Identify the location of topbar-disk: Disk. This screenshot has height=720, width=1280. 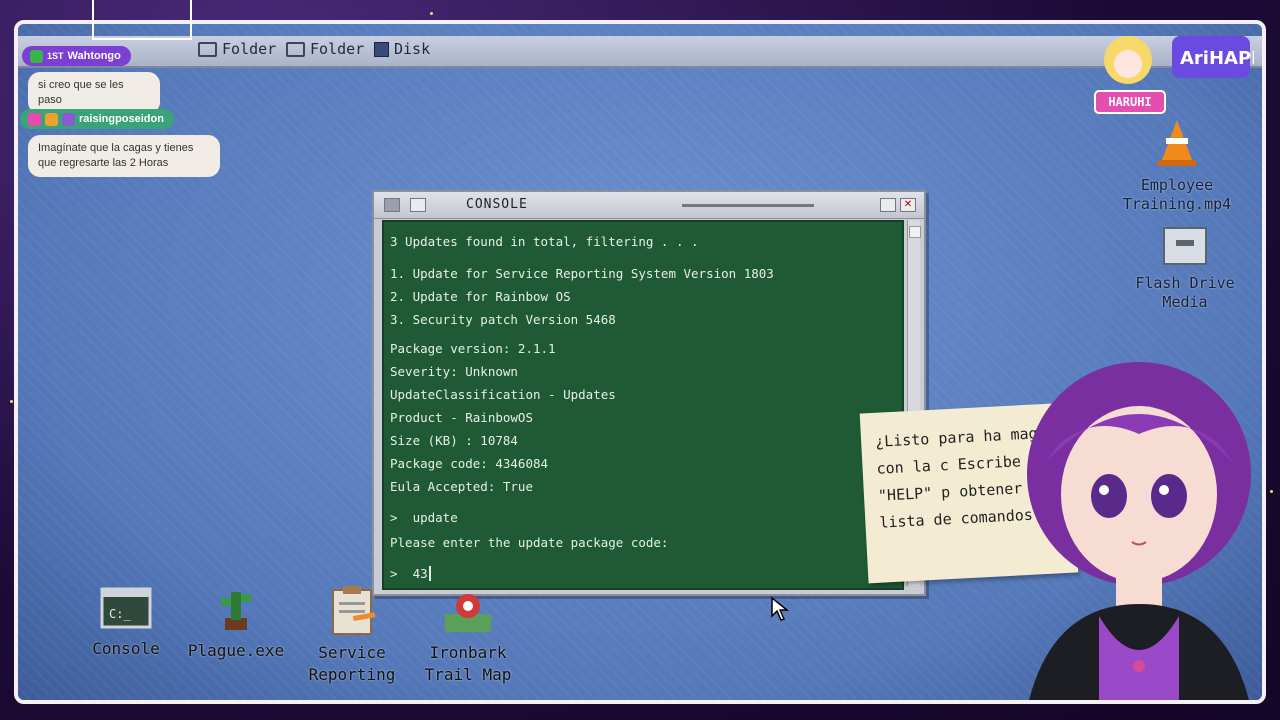
(402, 49).